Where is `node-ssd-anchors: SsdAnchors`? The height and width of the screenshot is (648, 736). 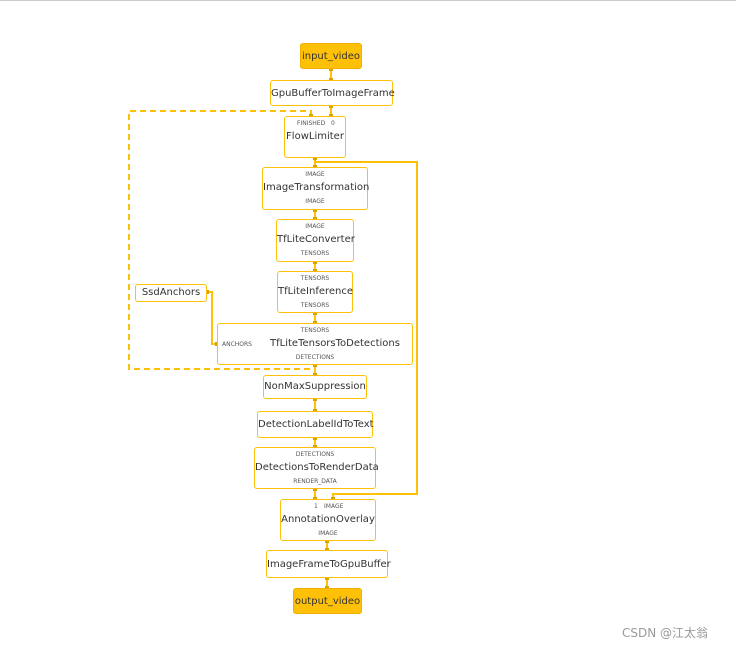
node-ssd-anchors: SsdAnchors is located at coordinates (171, 293).